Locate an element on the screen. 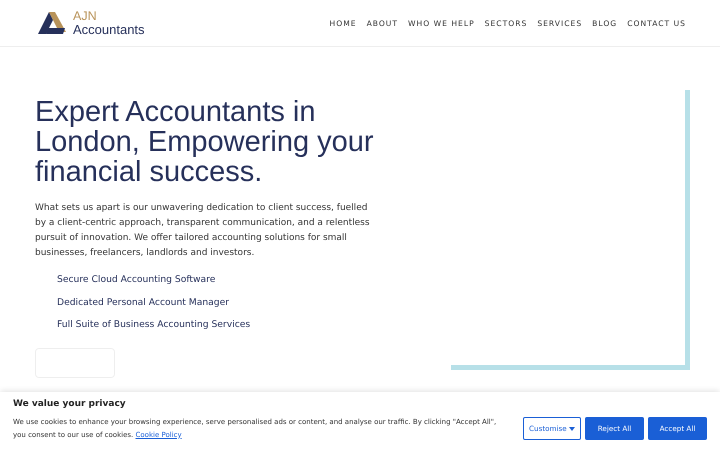 This screenshot has width=720, height=450. caret-icon is located at coordinates (571, 429).